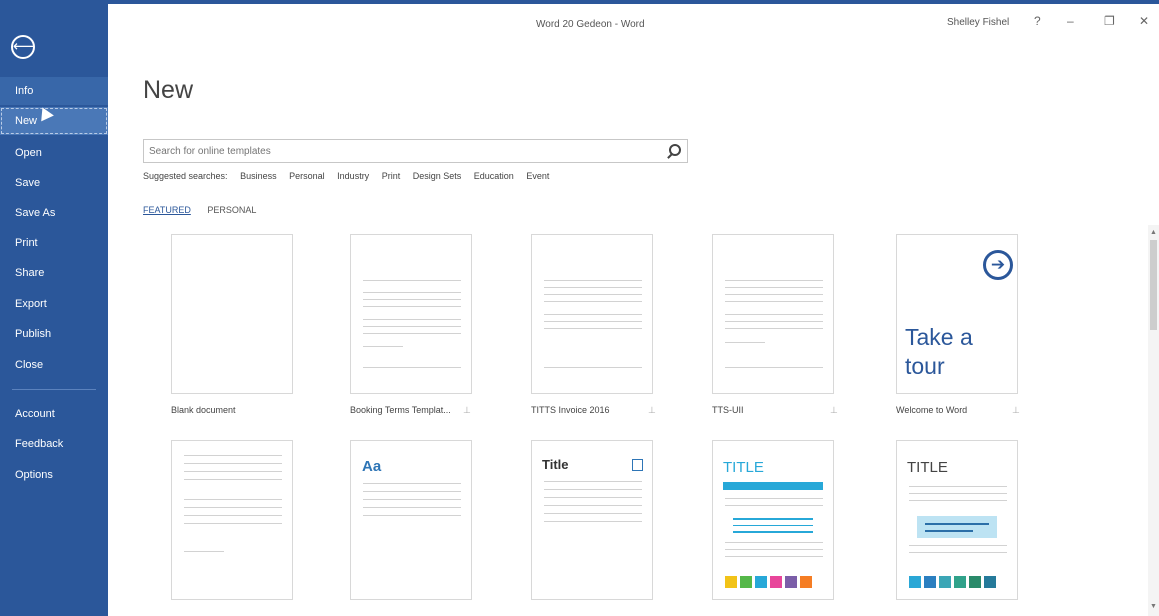  What do you see at coordinates (570, 410) in the screenshot?
I see `template-label-titts: TITTS Invoice 2016` at bounding box center [570, 410].